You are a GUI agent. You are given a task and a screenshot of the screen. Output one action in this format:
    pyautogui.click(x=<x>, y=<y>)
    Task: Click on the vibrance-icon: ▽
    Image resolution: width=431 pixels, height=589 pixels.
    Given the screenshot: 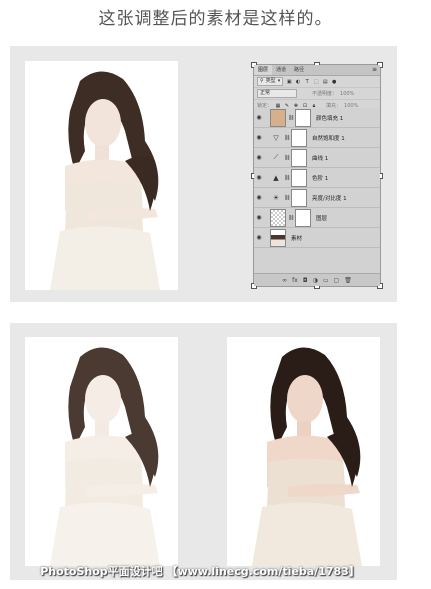 What is the action you would take?
    pyautogui.click(x=276, y=137)
    